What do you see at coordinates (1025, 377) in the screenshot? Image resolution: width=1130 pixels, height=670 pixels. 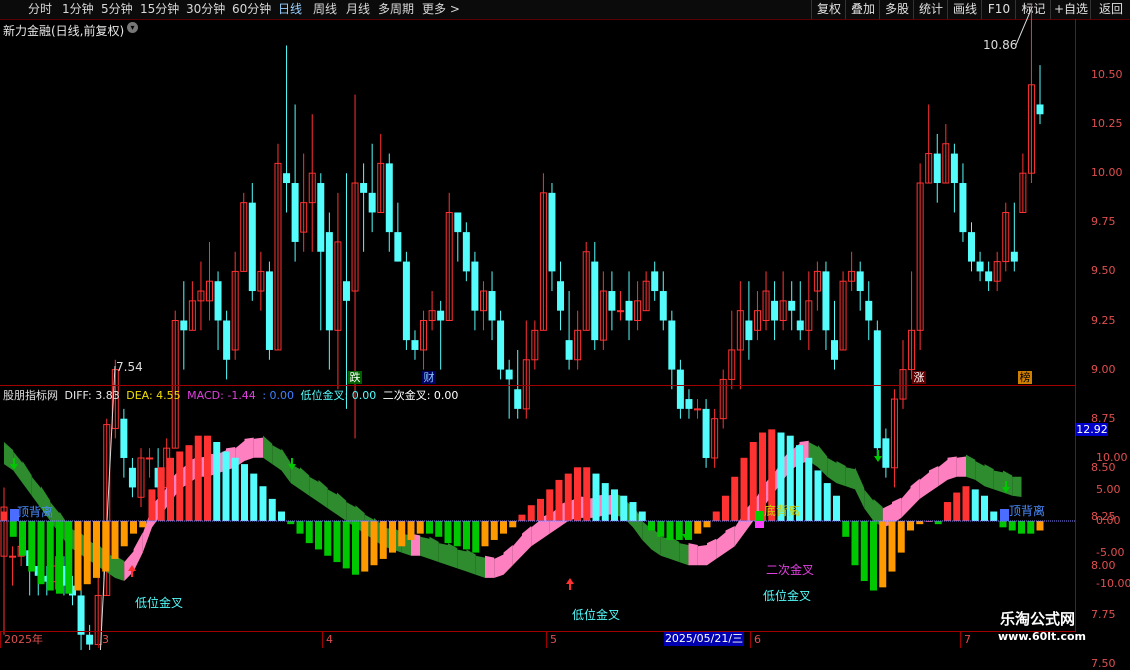 I see `event-tag-rank: 榜` at bounding box center [1025, 377].